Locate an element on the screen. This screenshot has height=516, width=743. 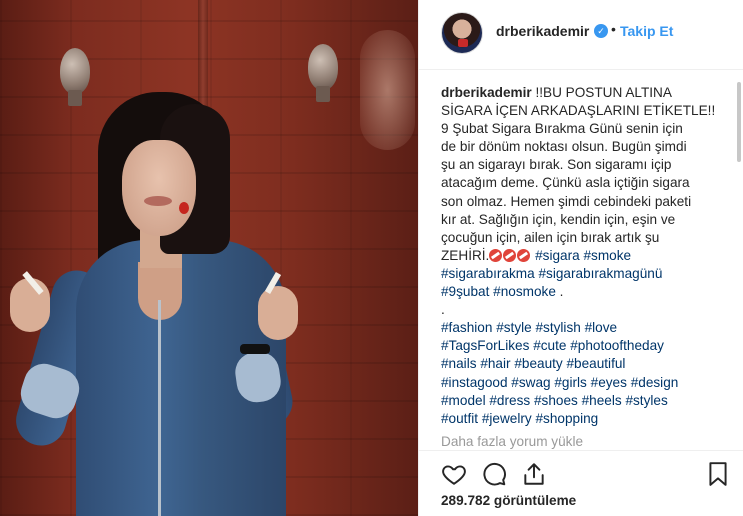
header-username: drberikademir is located at coordinates (542, 31).